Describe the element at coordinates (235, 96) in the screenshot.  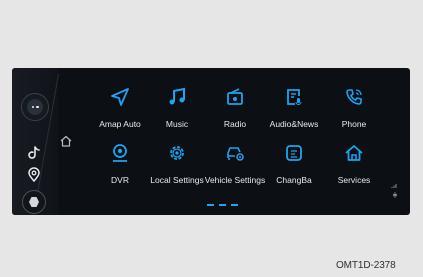
I see `radio-icon` at that location.